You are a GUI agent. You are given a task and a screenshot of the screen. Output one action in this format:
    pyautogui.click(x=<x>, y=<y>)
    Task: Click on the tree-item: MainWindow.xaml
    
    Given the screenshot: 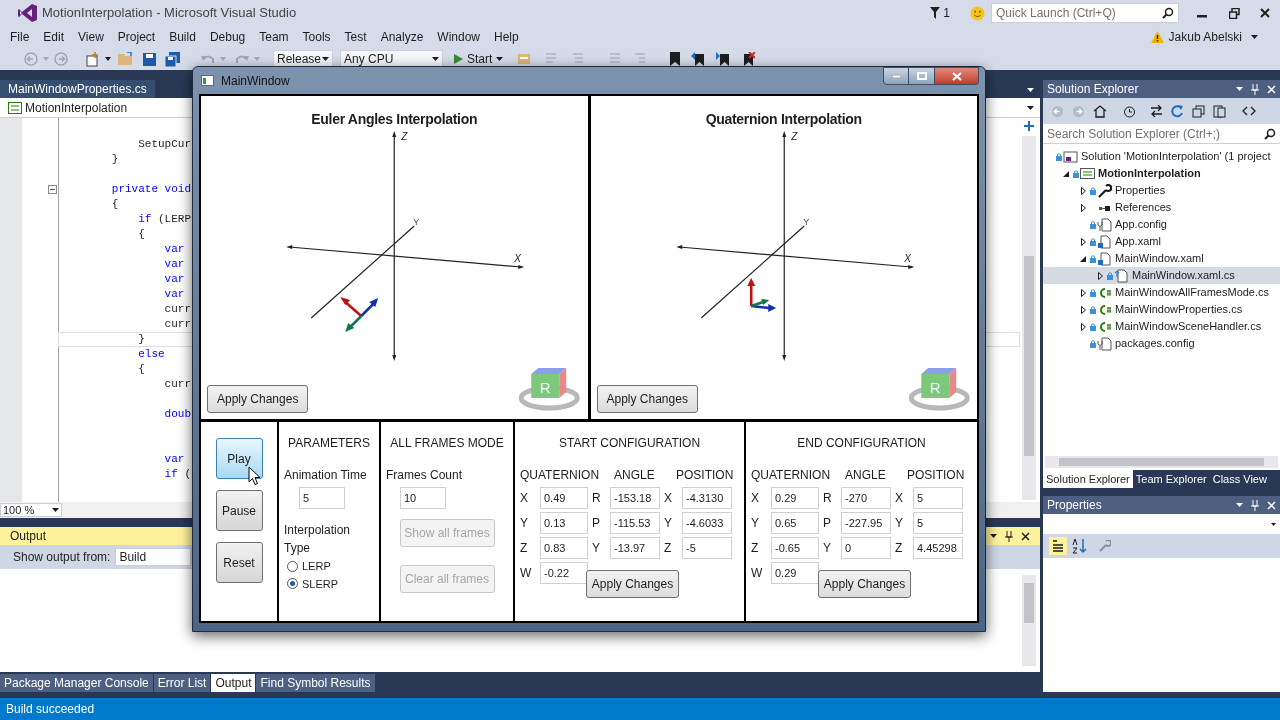 What is the action you would take?
    pyautogui.click(x=1161, y=258)
    